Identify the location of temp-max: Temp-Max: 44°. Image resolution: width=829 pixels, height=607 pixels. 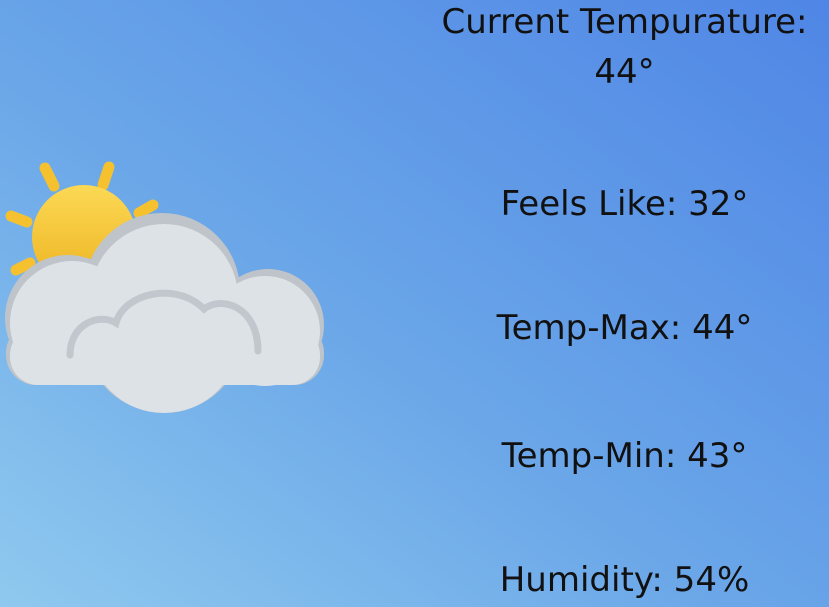
(624, 328).